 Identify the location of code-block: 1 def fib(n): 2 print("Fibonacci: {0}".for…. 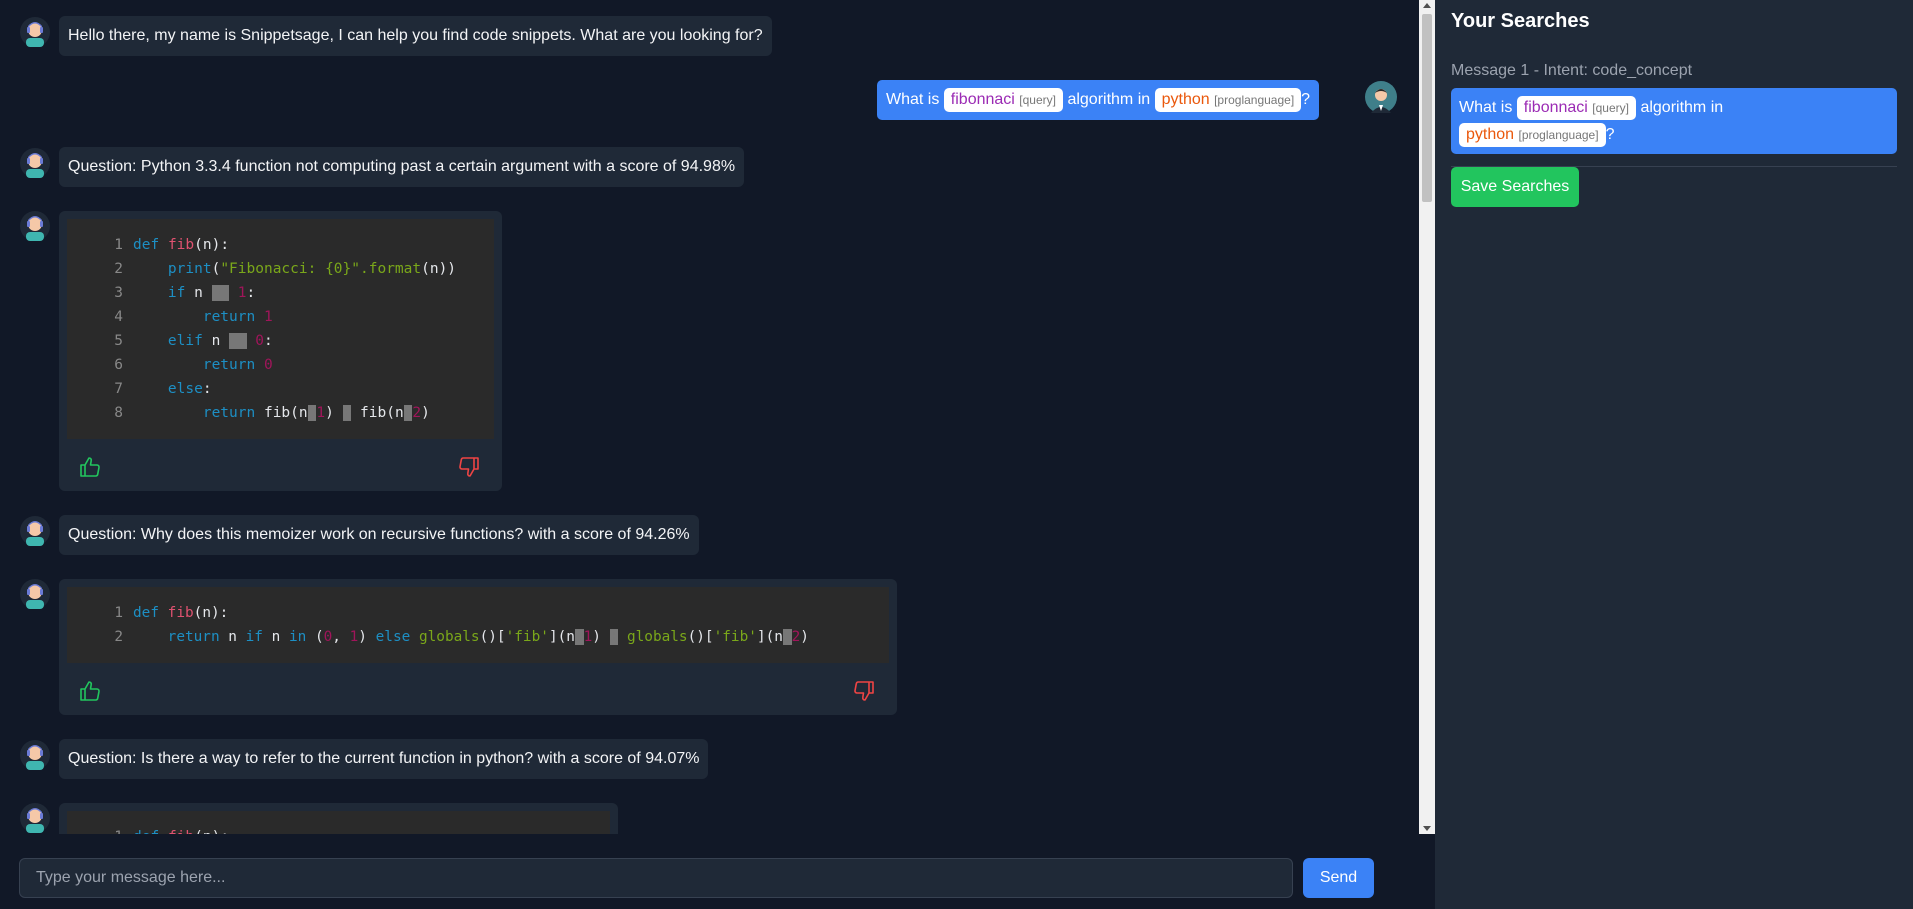
(280, 329).